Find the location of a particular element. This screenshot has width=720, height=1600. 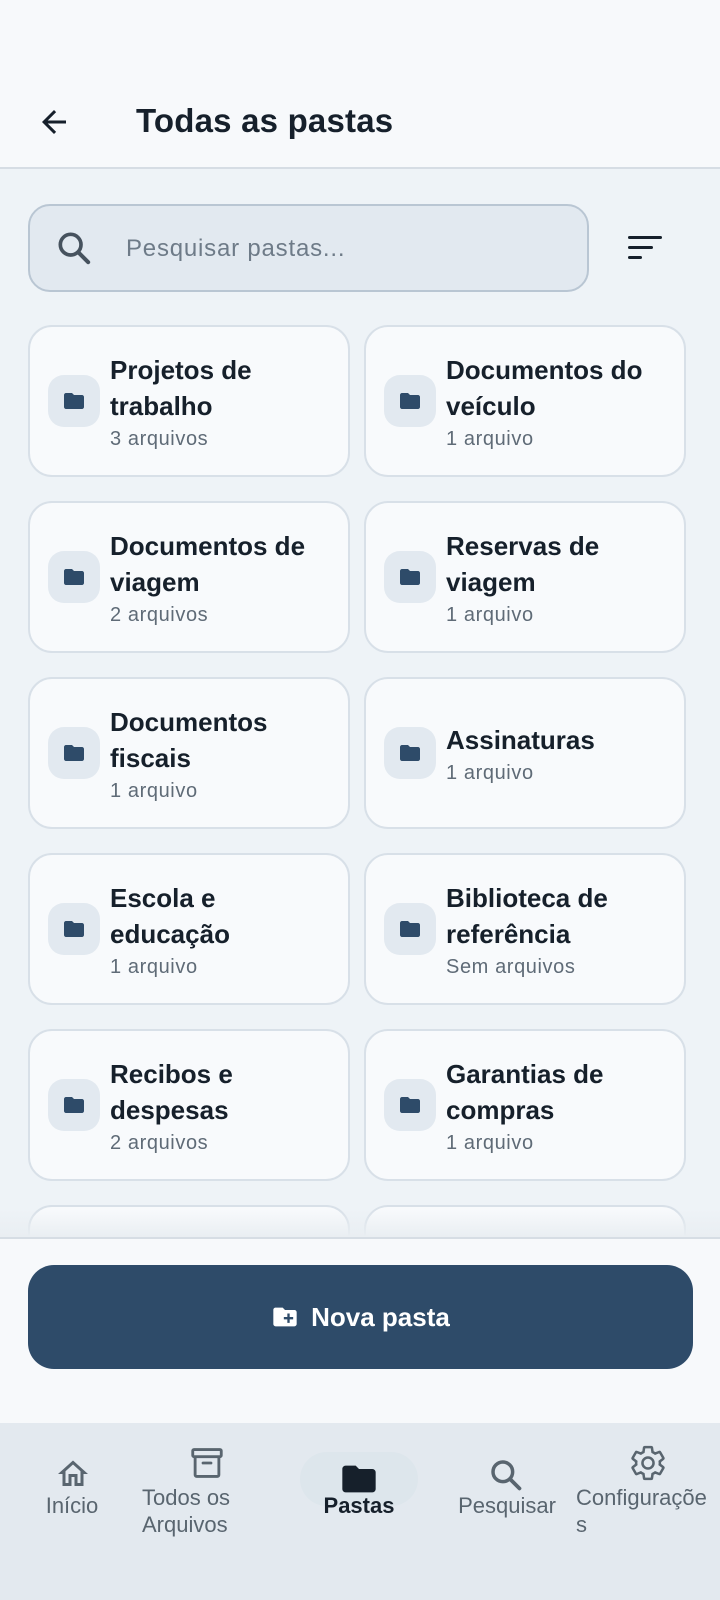

new-folder-label: Nova pasta is located at coordinates (380, 1316).